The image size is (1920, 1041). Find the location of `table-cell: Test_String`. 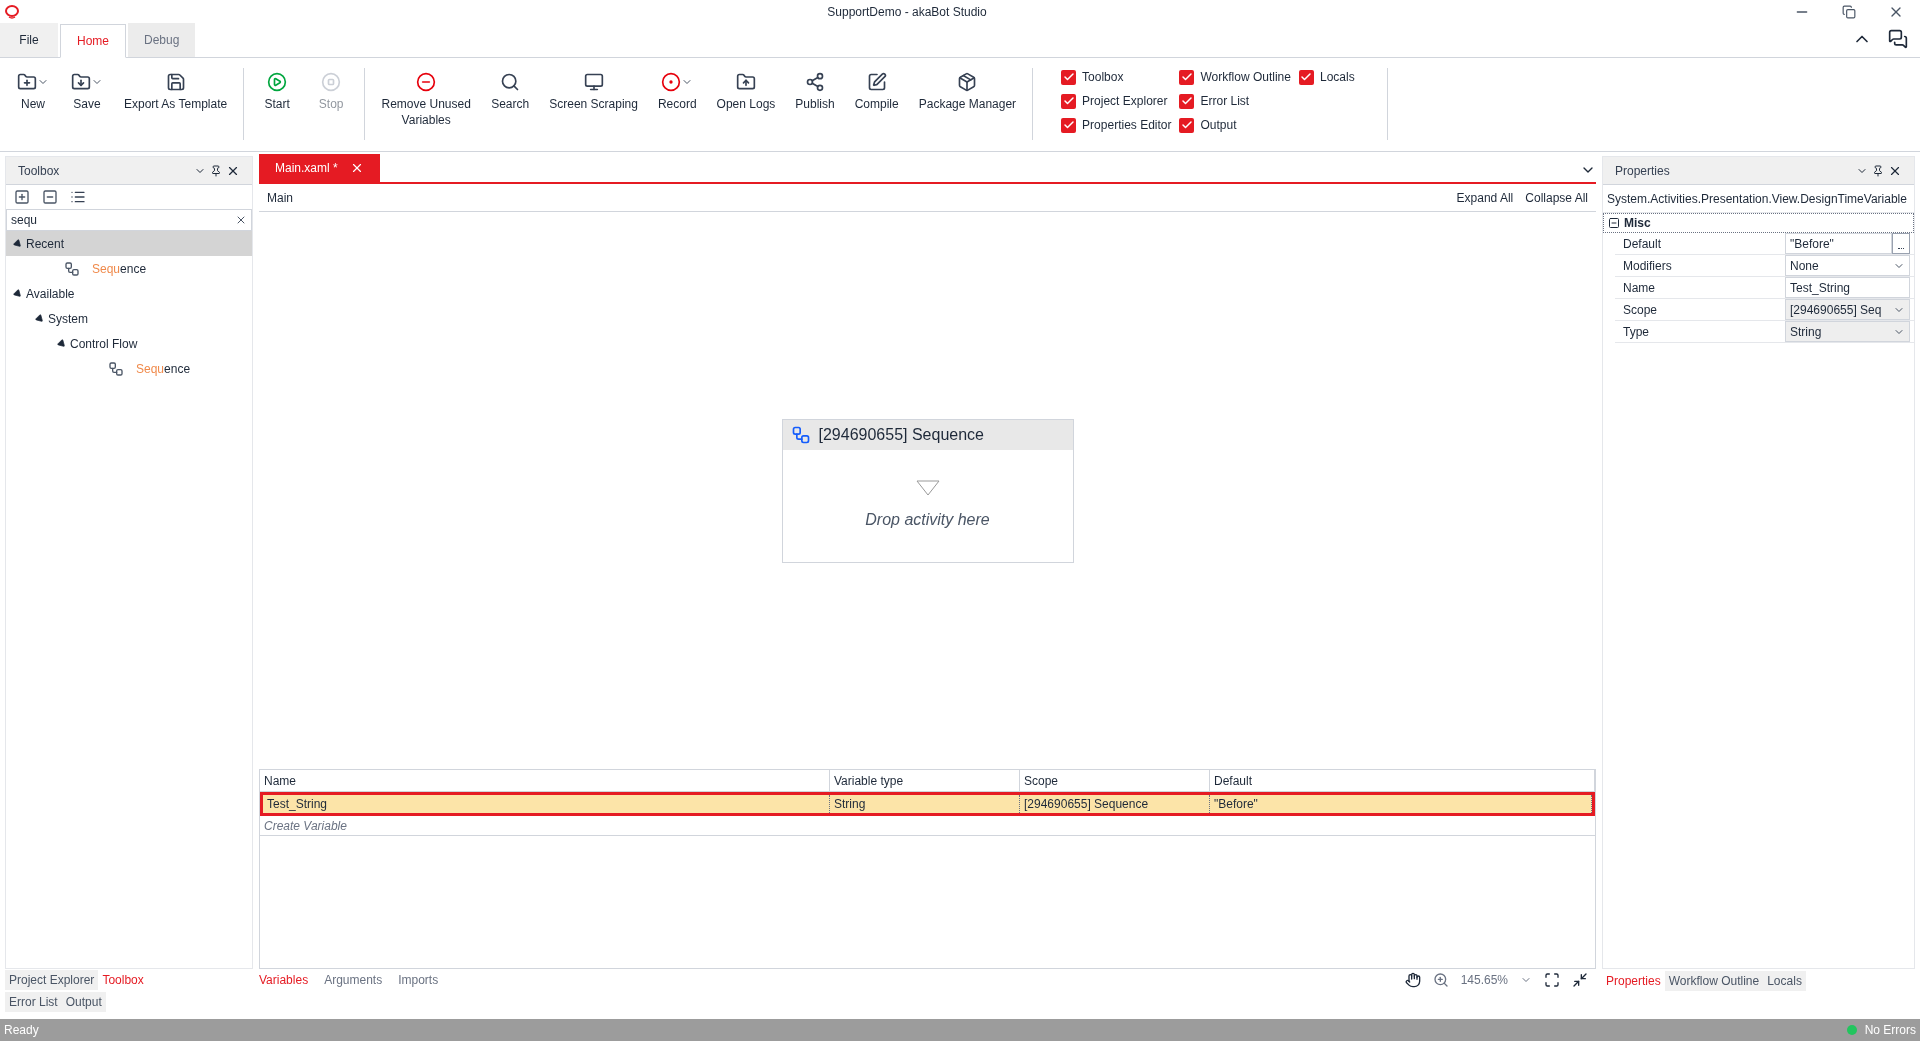

table-cell: Test_String is located at coordinates (546, 804).